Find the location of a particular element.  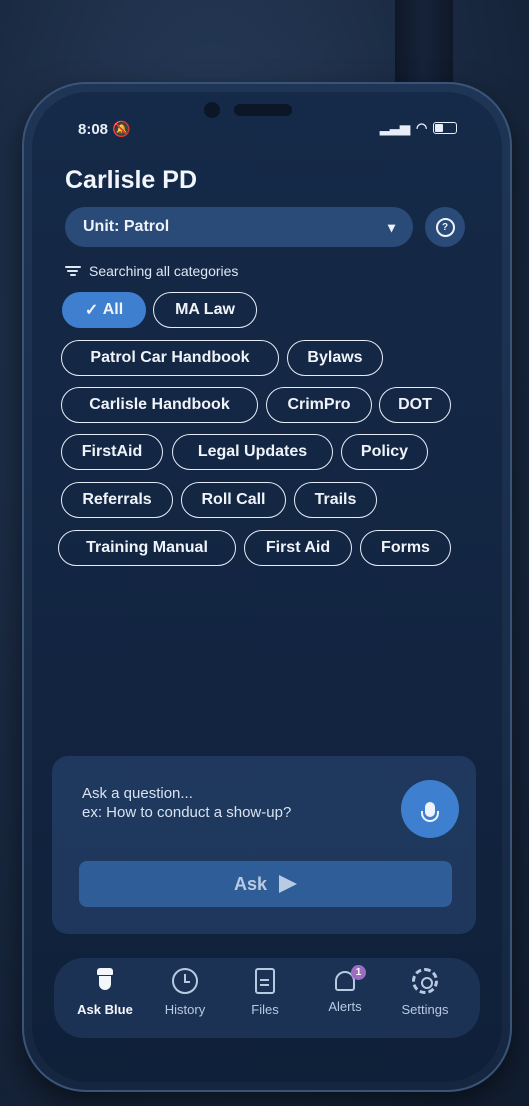

chip-first-aid: First Aid is located at coordinates (298, 548).